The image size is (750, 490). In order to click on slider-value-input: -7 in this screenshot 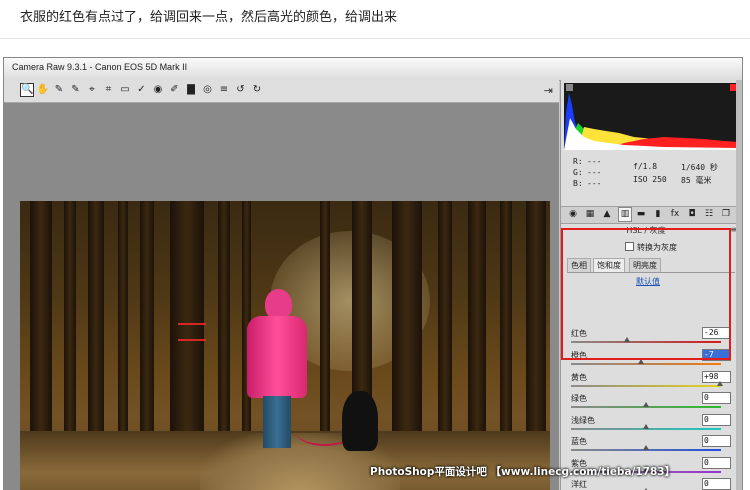, I will do `click(716, 355)`.